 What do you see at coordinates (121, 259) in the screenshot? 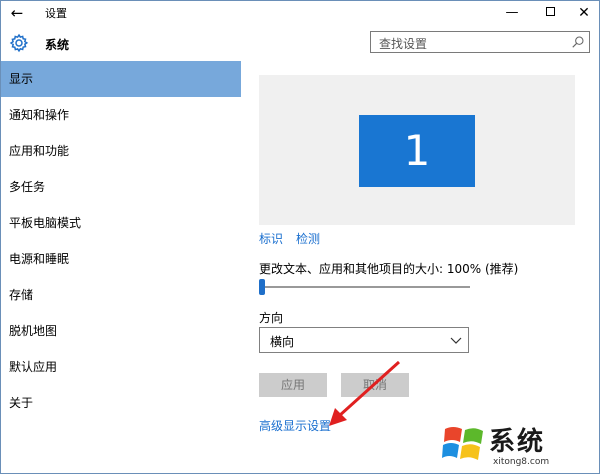
I see `sidebar-item-power-sleep: 电源和睡眠` at bounding box center [121, 259].